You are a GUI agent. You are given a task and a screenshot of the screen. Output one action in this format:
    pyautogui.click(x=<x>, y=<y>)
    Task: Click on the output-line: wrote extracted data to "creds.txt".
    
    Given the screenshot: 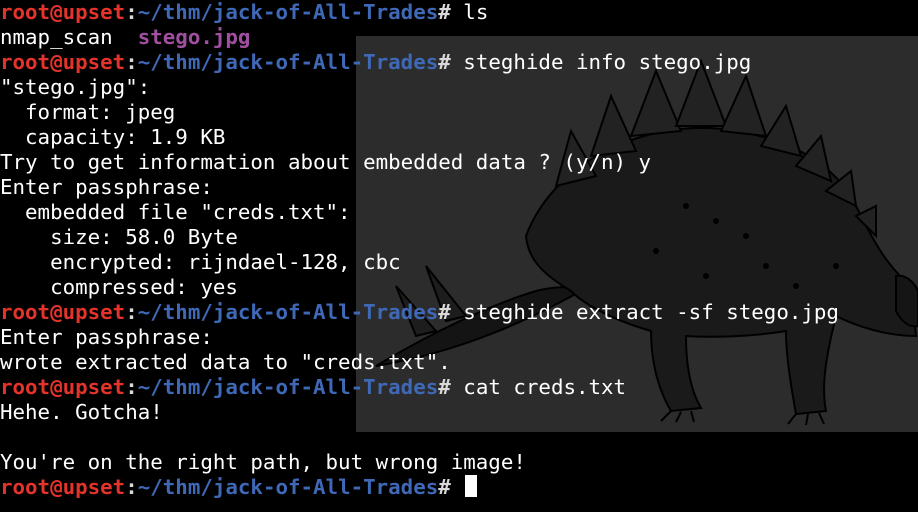 What is the action you would take?
    pyautogui.click(x=225, y=362)
    